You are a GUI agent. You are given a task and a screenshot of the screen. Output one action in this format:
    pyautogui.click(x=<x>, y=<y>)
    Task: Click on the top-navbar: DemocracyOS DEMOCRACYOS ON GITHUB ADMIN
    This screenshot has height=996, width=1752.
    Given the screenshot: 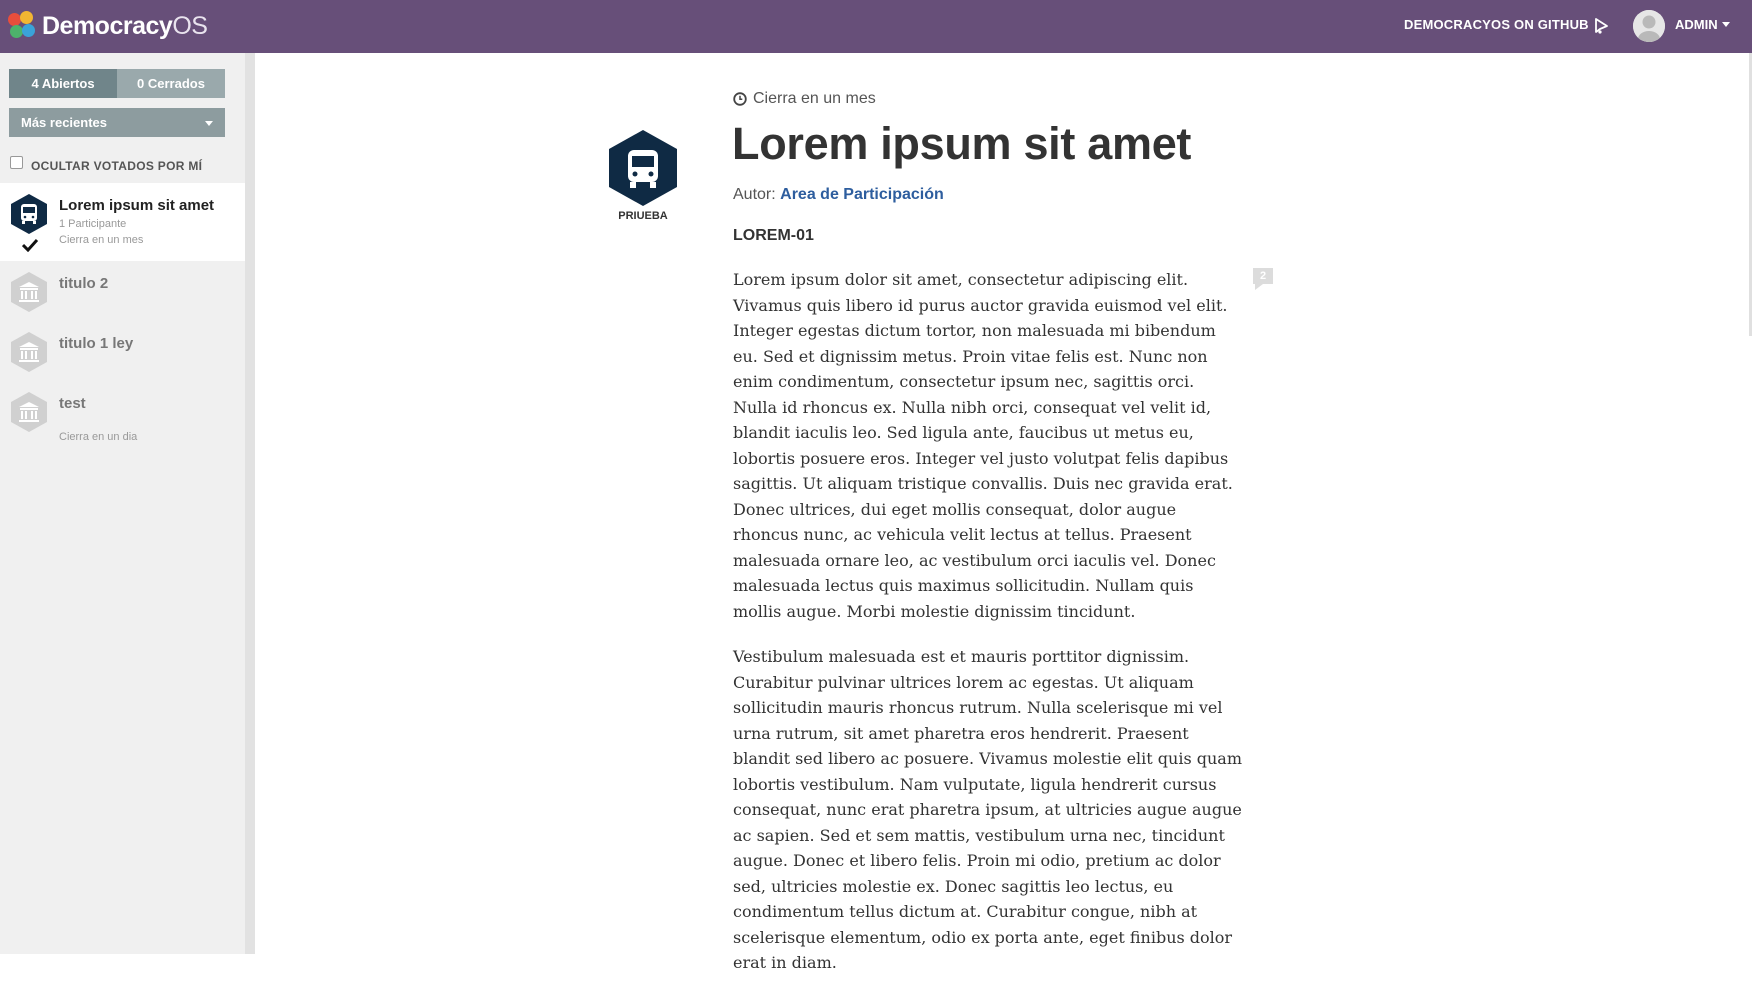 What is the action you would take?
    pyautogui.click(x=876, y=26)
    